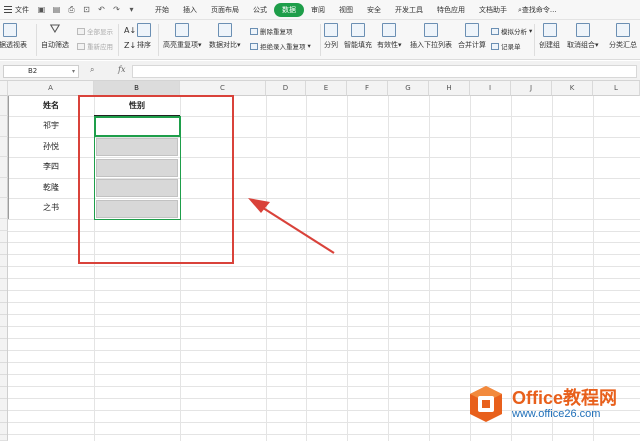 This screenshot has height=441, width=640. What do you see at coordinates (92, 70) in the screenshot?
I see `zoom-icon: ⌕` at bounding box center [92, 70].